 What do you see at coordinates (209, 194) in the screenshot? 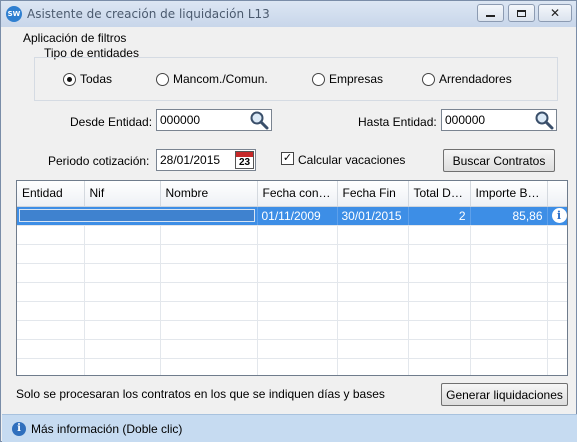
I see `col-nombre: Nombre` at bounding box center [209, 194].